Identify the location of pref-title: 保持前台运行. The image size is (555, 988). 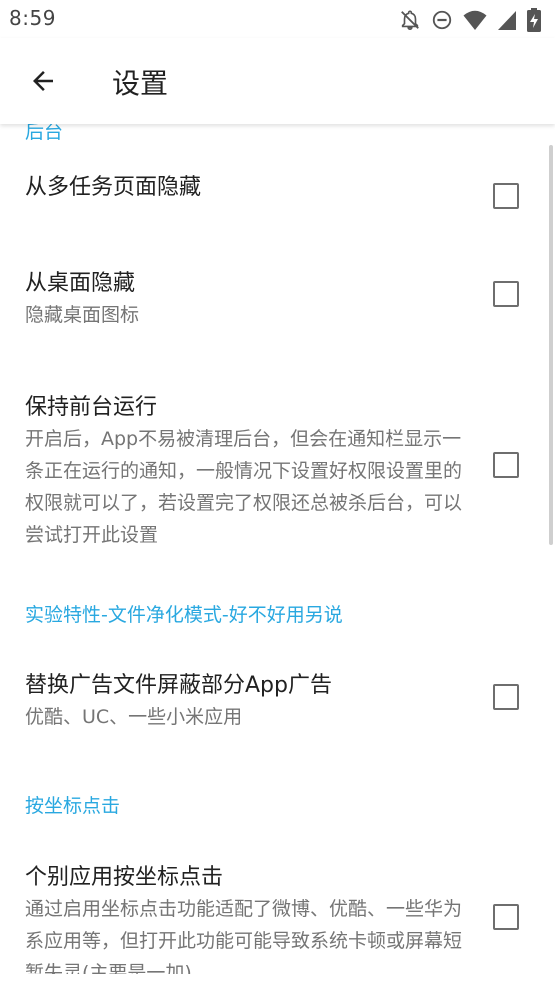
(91, 407).